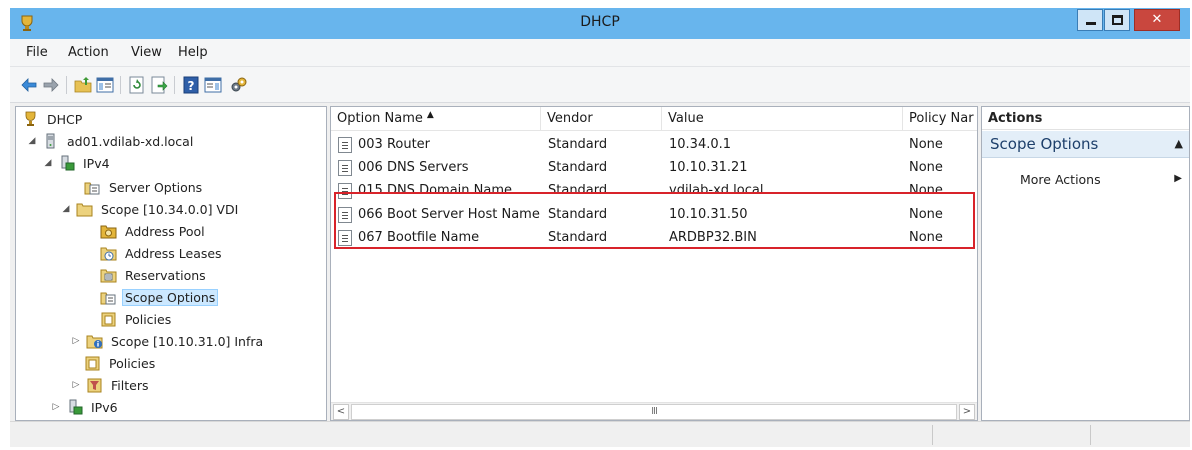  What do you see at coordinates (239, 85) in the screenshot?
I see `dhcp-tools-icon` at bounding box center [239, 85].